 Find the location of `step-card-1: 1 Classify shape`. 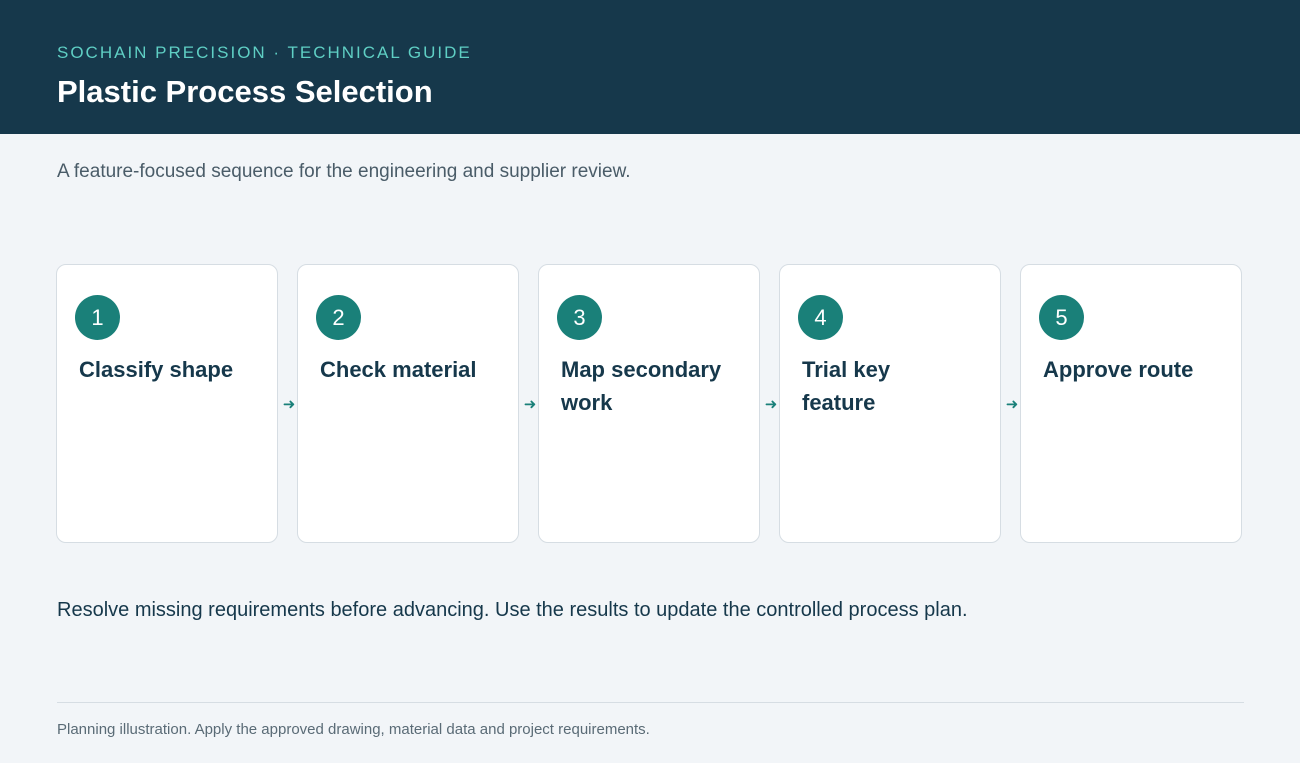

step-card-1: 1 Classify shape is located at coordinates (167, 403).